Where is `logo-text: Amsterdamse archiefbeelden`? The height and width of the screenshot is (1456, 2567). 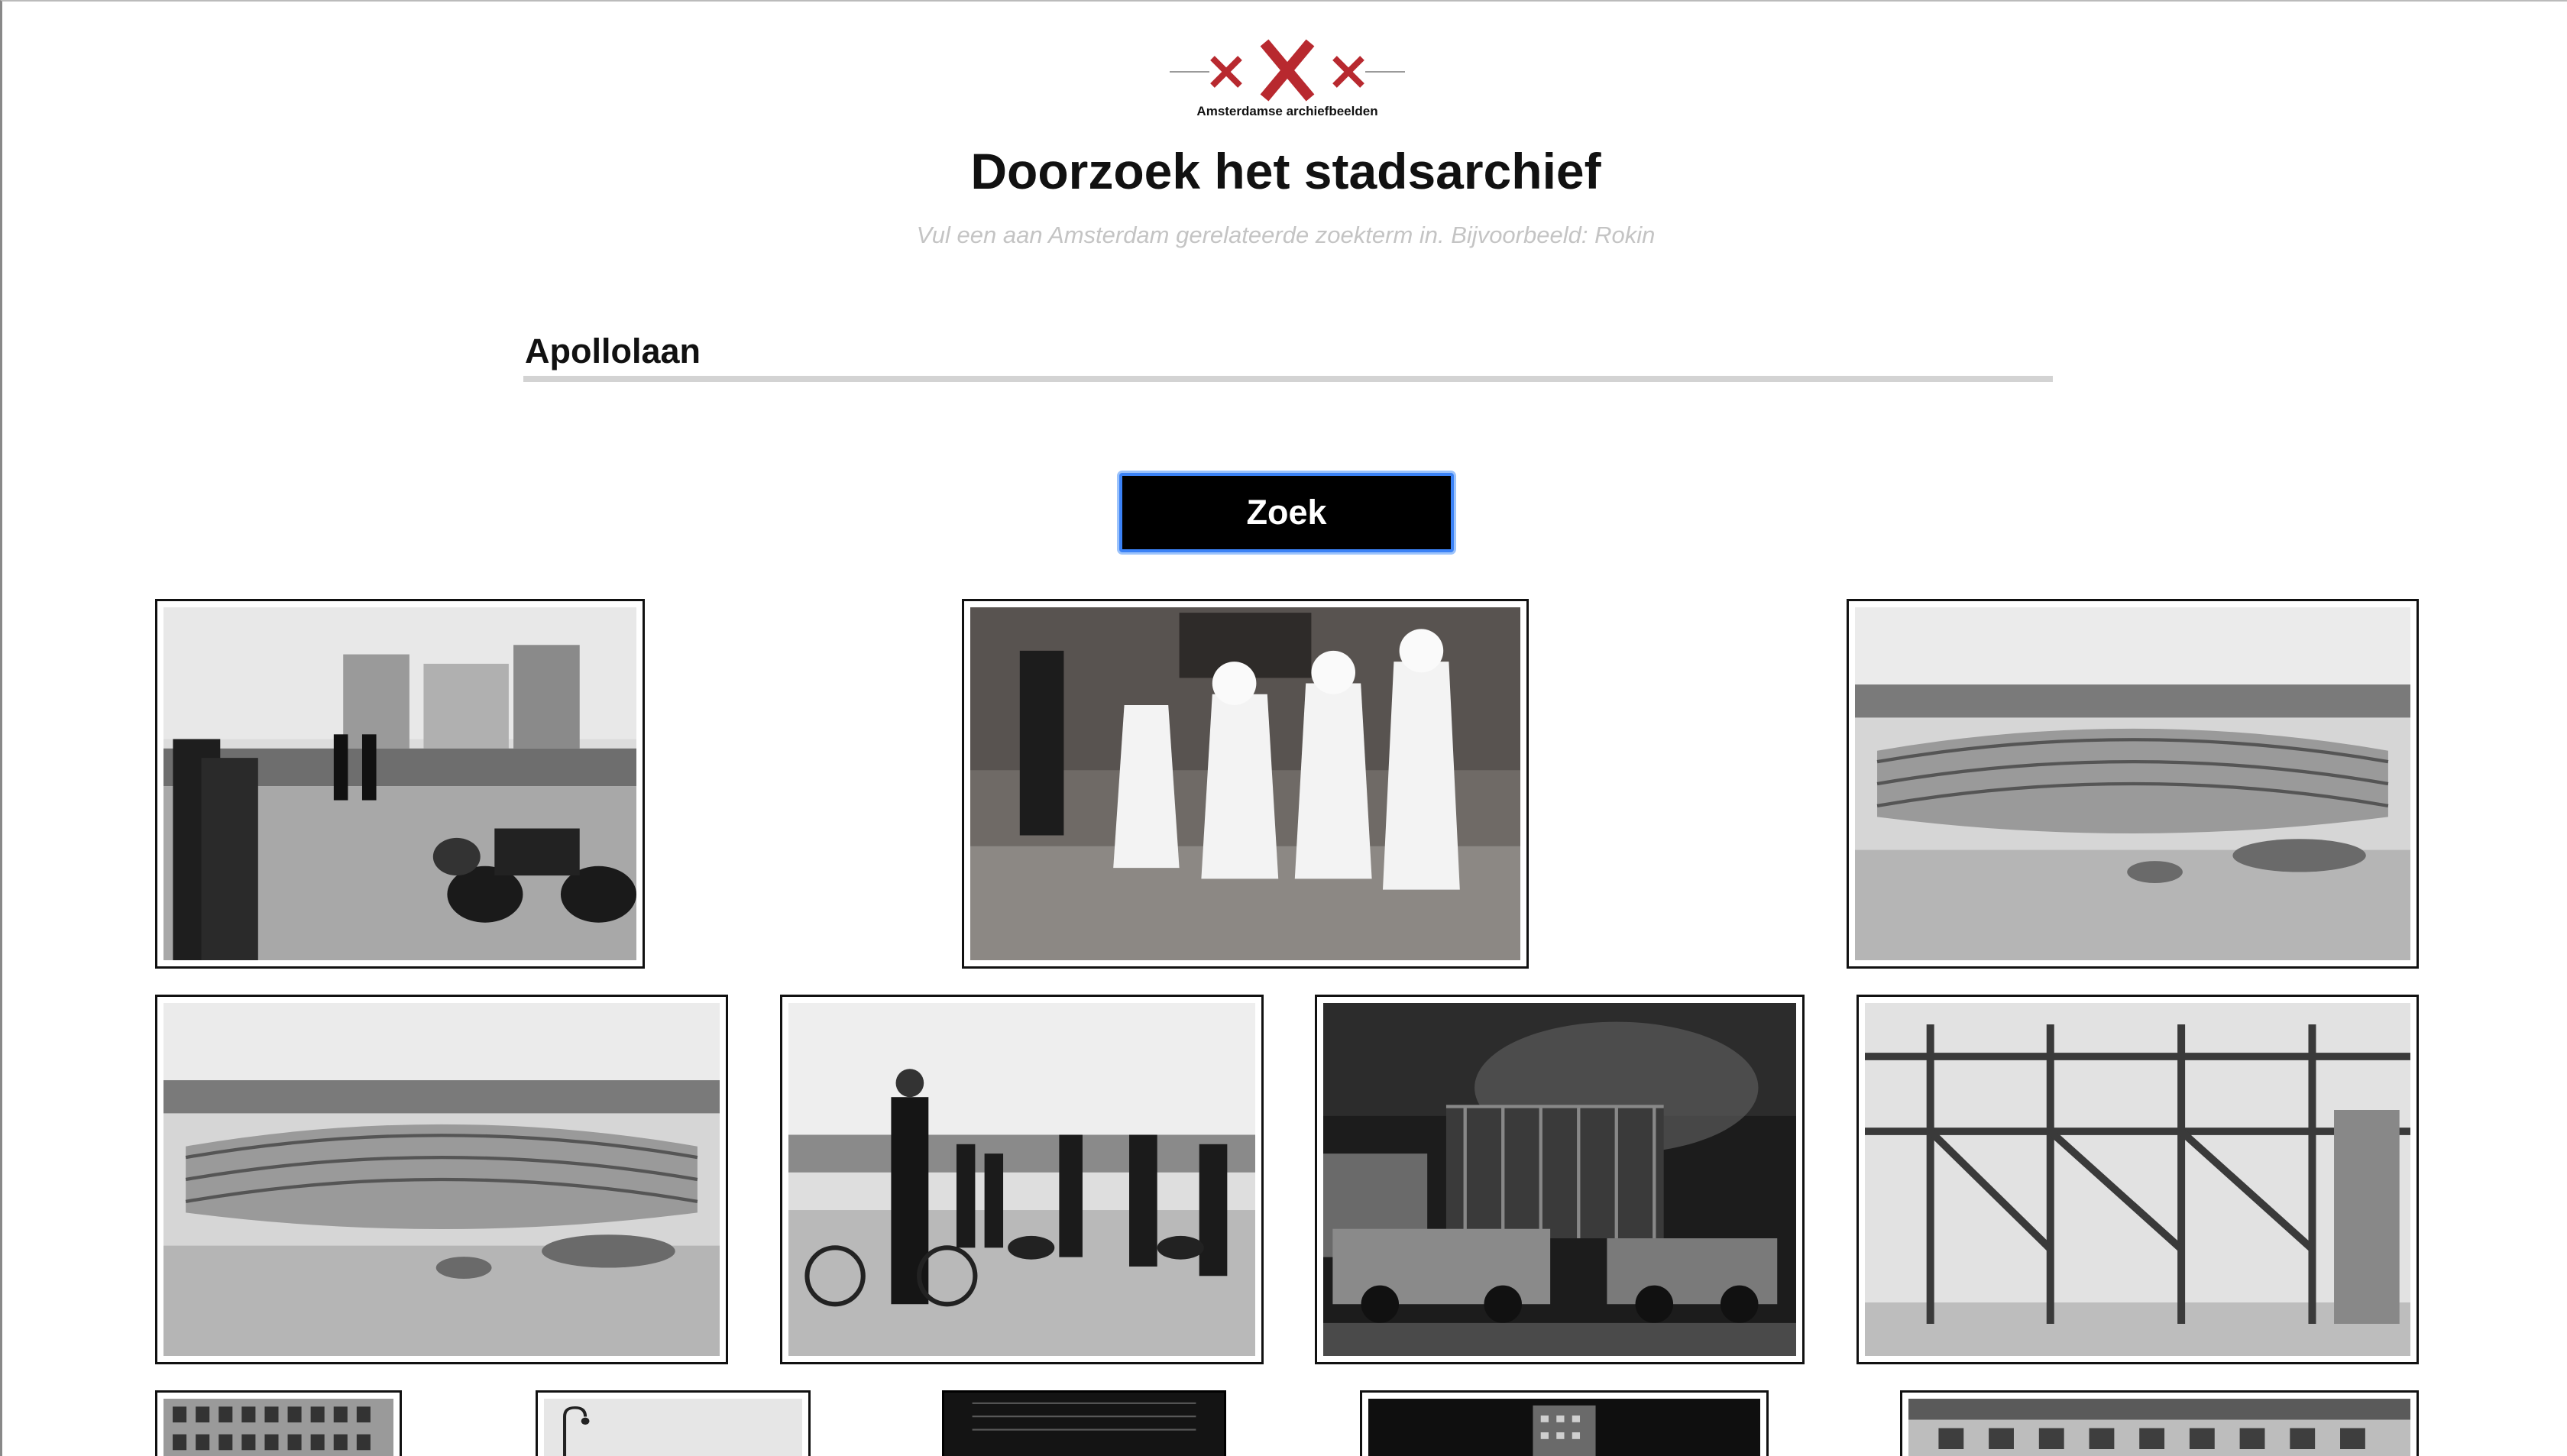 logo-text: Amsterdamse archiefbeelden is located at coordinates (1287, 111).